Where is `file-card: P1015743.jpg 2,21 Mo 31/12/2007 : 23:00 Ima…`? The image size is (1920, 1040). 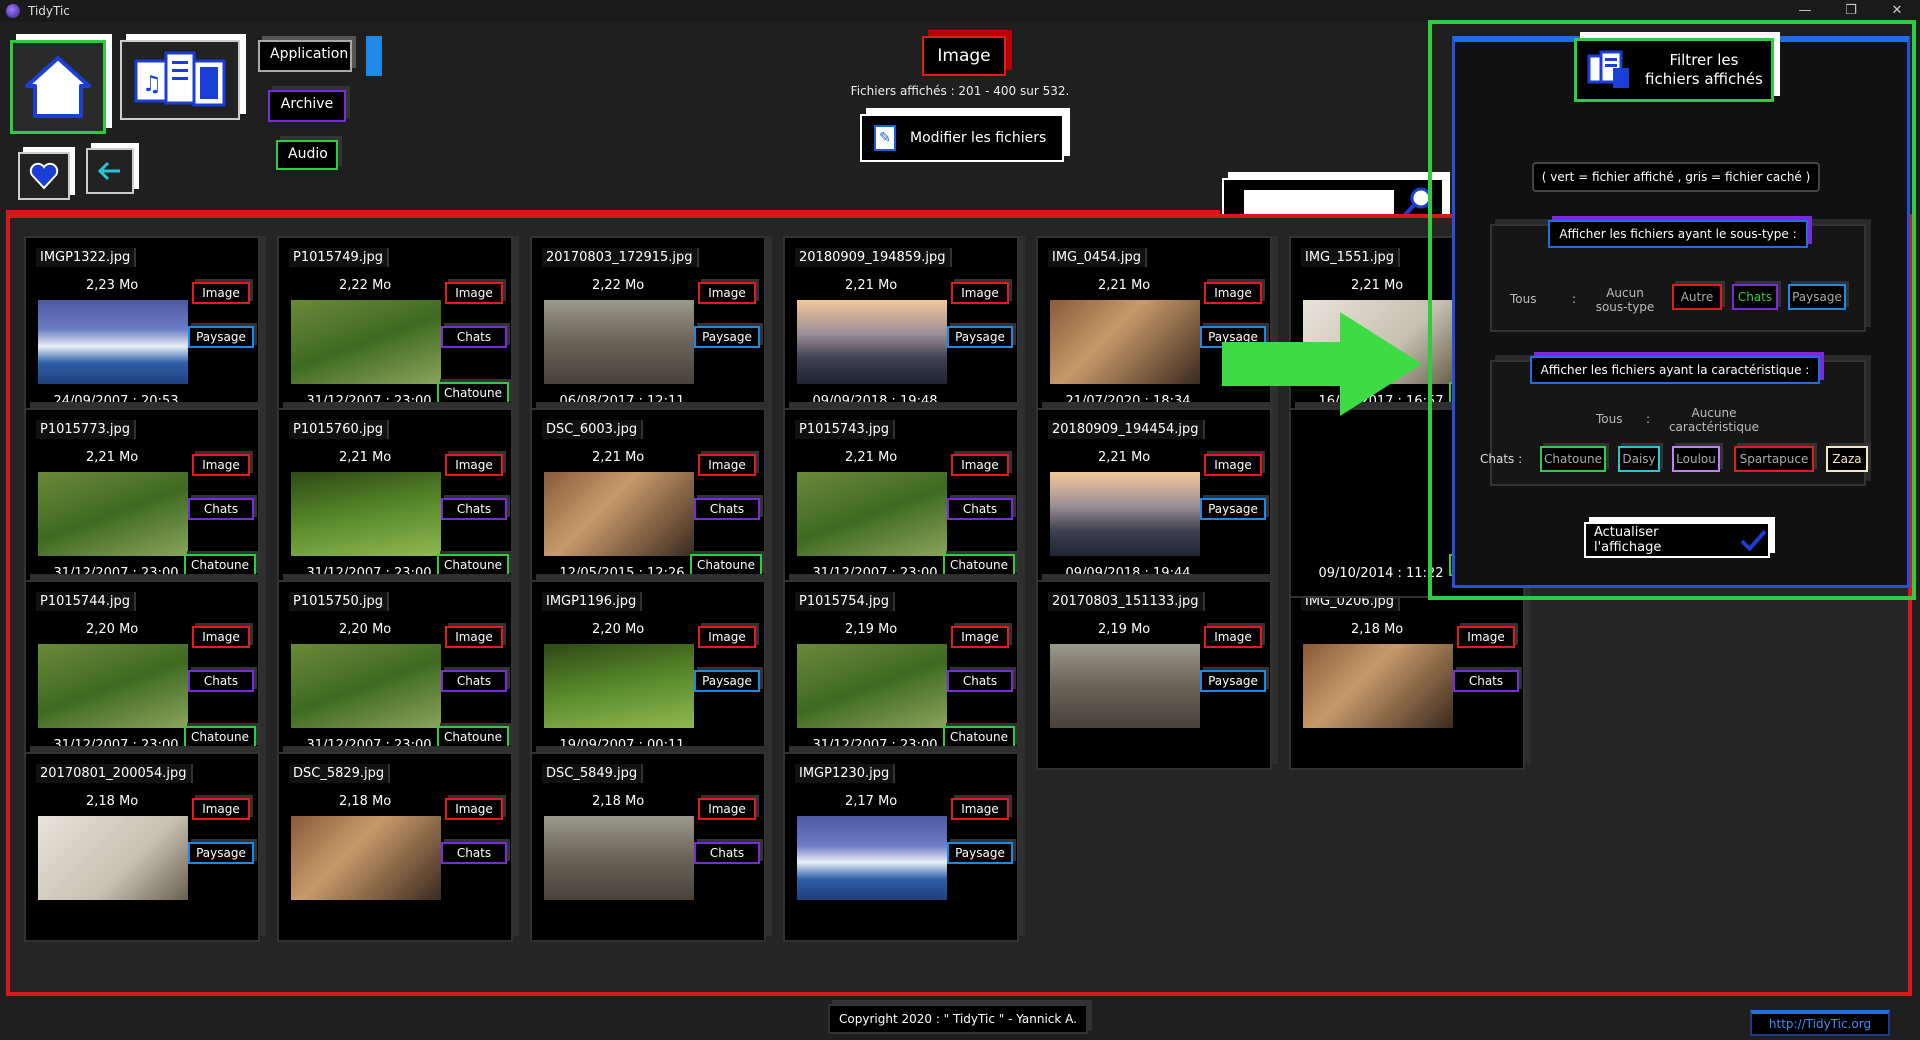
file-card: P1015743.jpg 2,21 Mo 31/12/2007 : 23:00 Ima… is located at coordinates (901, 503).